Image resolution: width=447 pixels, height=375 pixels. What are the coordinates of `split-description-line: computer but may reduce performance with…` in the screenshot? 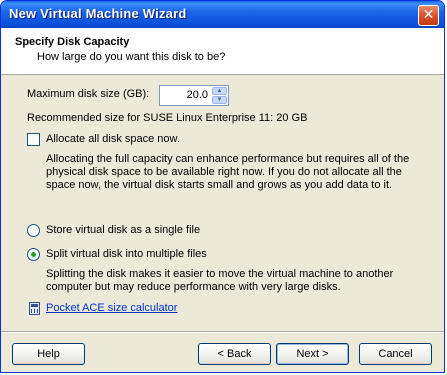 It's located at (193, 287).